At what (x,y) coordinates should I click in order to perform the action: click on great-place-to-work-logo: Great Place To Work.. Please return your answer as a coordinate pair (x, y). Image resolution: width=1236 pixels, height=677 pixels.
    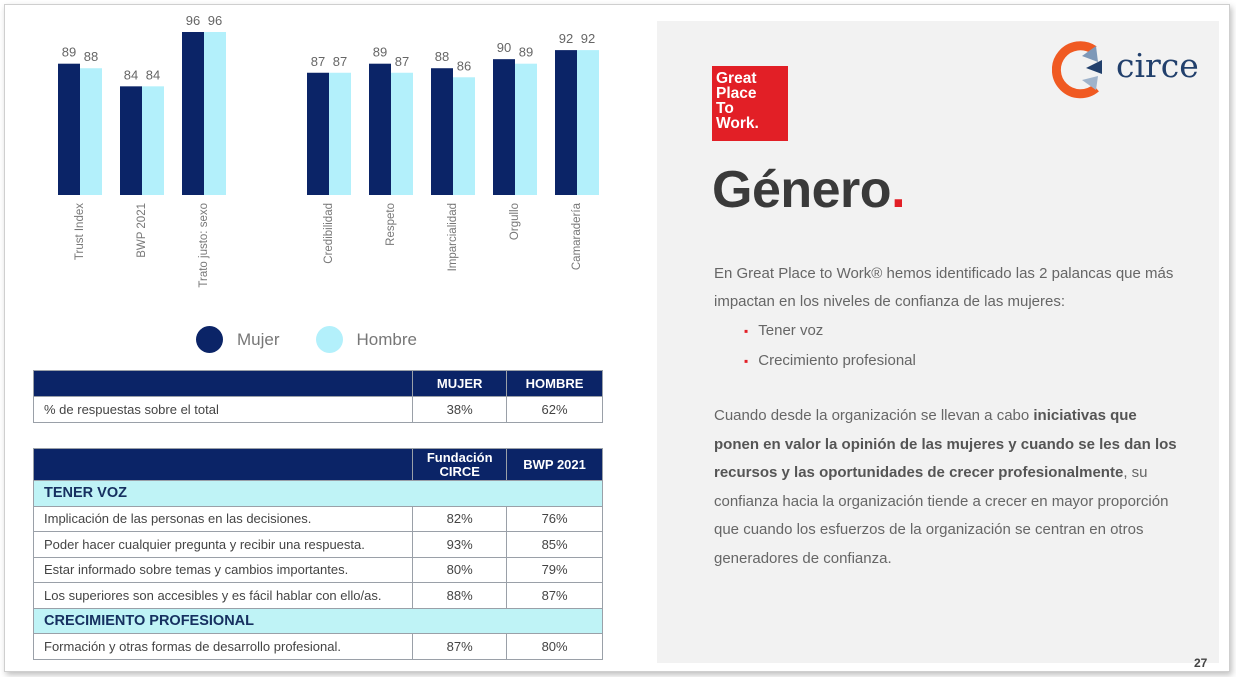
    Looking at the image, I should click on (750, 103).